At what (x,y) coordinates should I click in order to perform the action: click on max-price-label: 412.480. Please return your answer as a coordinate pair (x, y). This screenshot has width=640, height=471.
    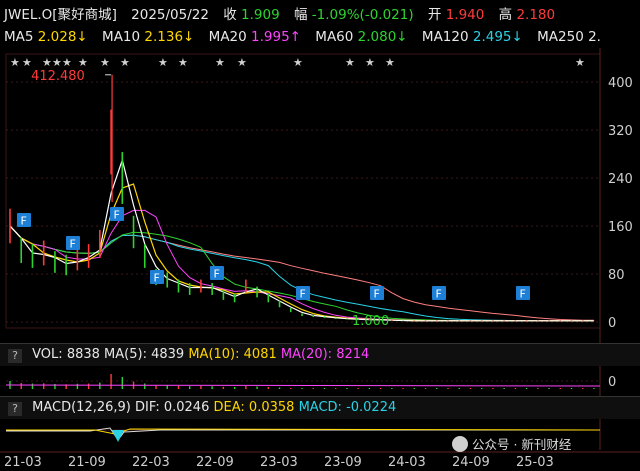
    Looking at the image, I should click on (58, 76).